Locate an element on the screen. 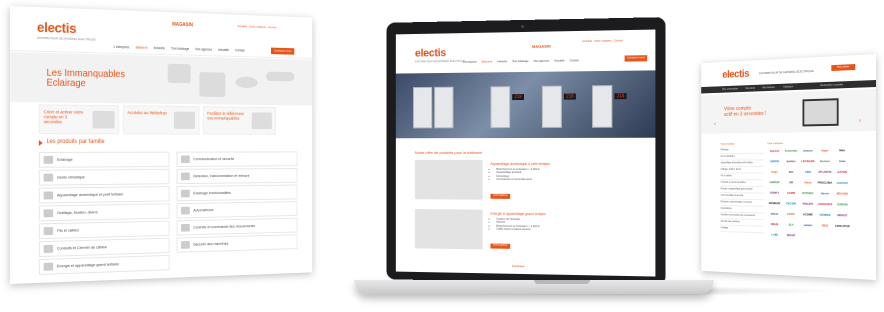  laptop-nav-item: Tout éclairage is located at coordinates (520, 61).